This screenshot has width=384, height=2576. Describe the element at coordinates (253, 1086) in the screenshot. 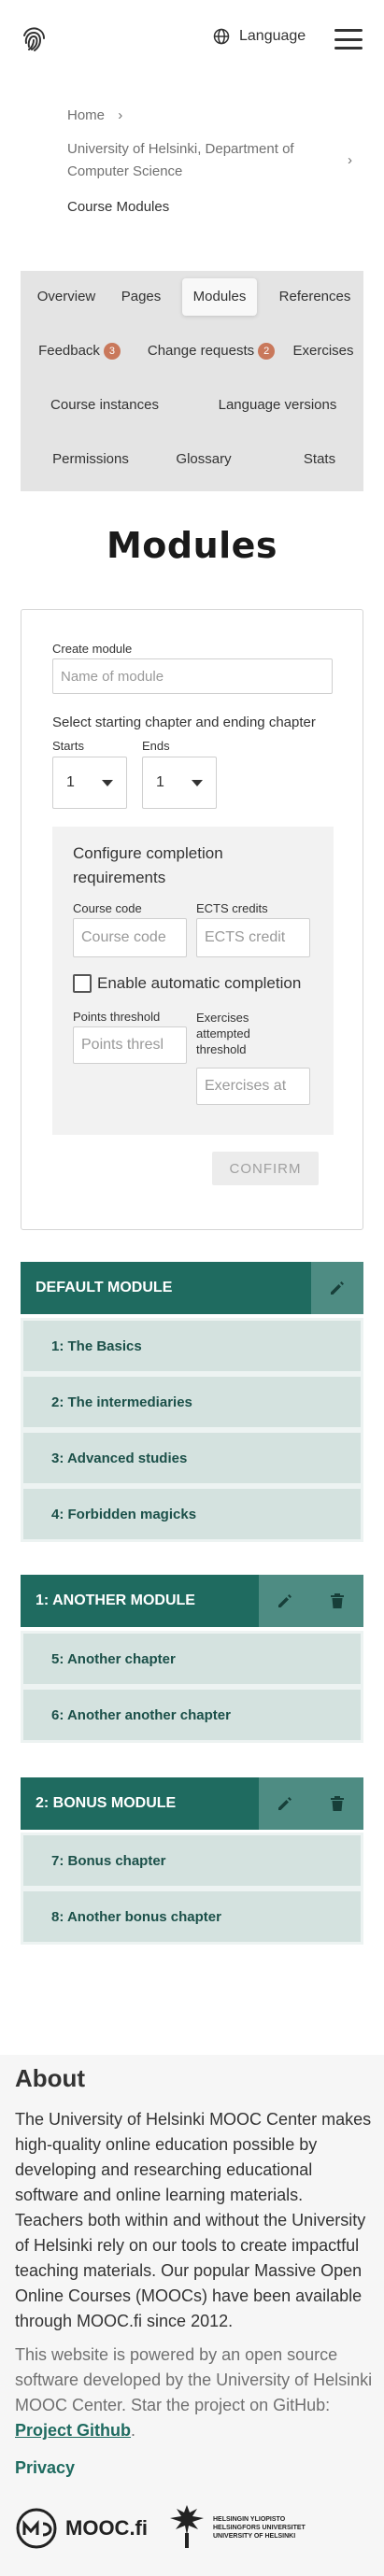

I see `exercises-threshold-input: Exercises at` at that location.